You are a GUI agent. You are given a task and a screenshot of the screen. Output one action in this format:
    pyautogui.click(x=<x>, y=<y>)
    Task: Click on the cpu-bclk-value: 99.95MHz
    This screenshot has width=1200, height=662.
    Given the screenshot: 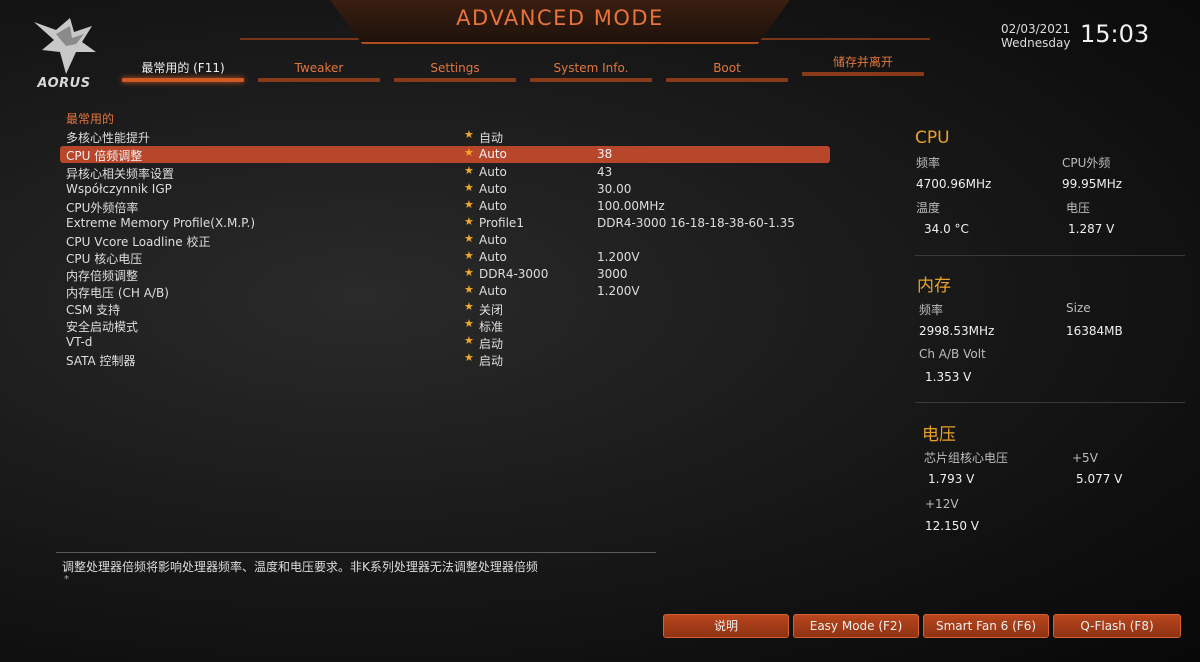 What is the action you would take?
    pyautogui.click(x=1092, y=184)
    